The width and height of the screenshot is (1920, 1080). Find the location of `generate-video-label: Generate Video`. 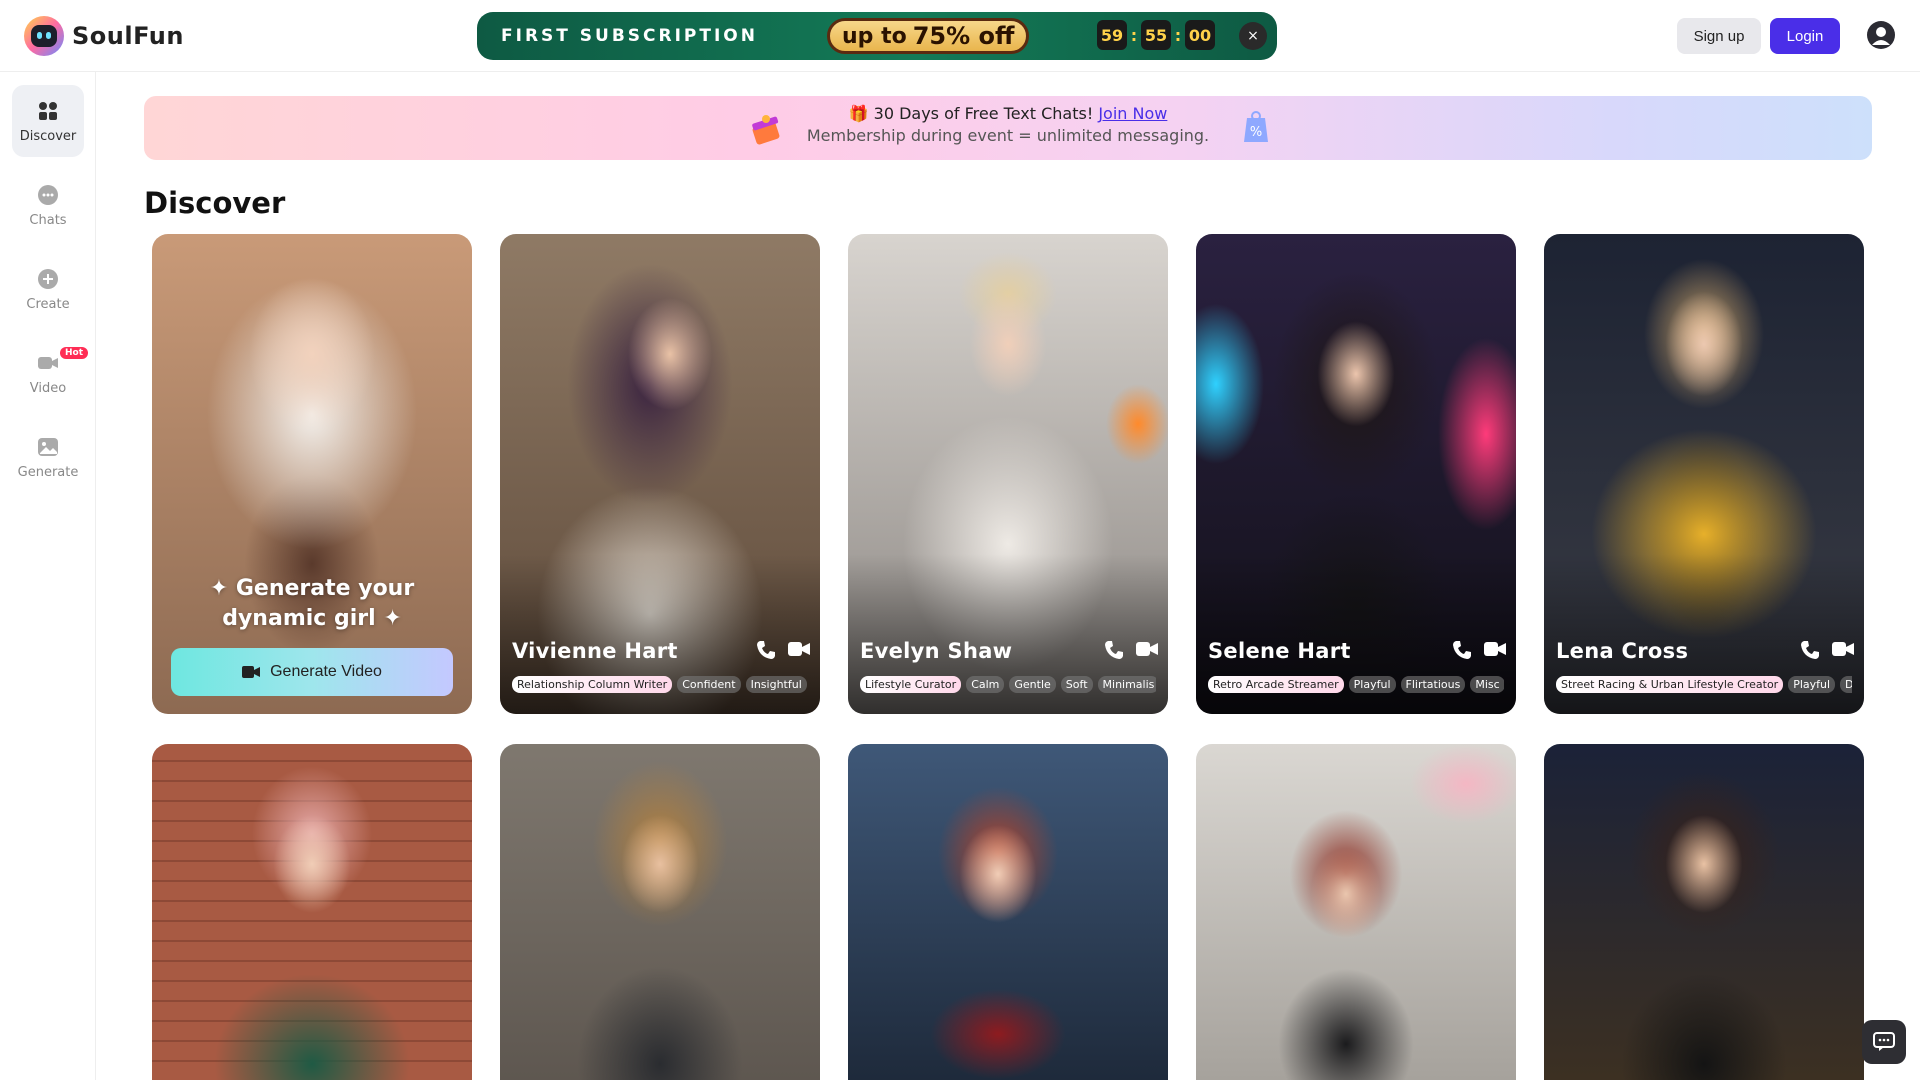

generate-video-label: Generate Video is located at coordinates (326, 671).